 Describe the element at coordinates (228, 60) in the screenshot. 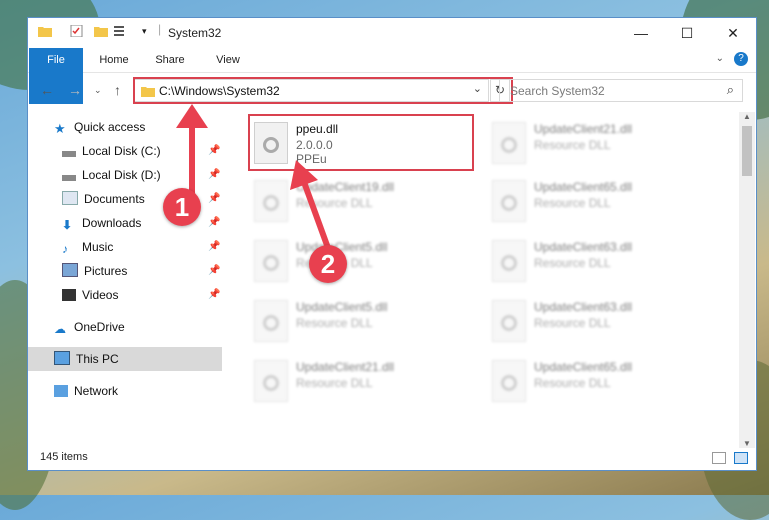

I see `tab-view: View` at that location.